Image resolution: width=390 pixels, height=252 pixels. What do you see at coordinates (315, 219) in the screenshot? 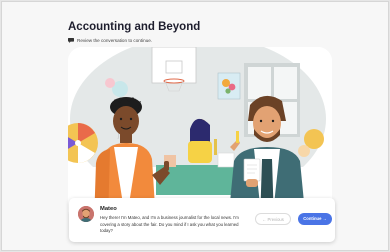
I see `continue-button: Continue →` at bounding box center [315, 219].